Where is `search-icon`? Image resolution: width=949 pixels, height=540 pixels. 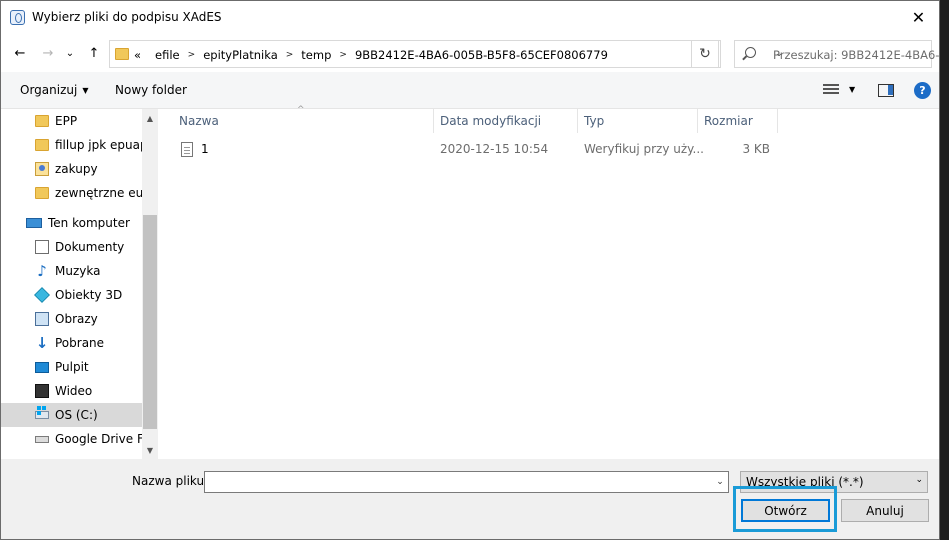
search-icon is located at coordinates (750, 52).